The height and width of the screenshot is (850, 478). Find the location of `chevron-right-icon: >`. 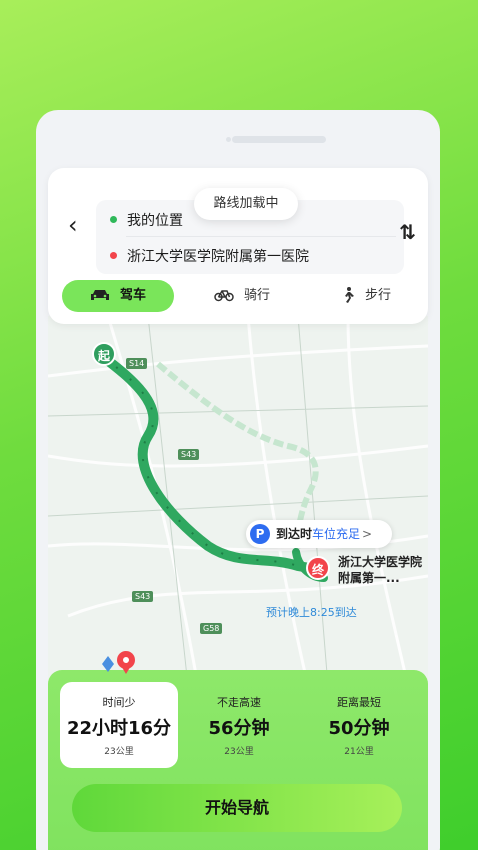

chevron-right-icon: > is located at coordinates (367, 534).